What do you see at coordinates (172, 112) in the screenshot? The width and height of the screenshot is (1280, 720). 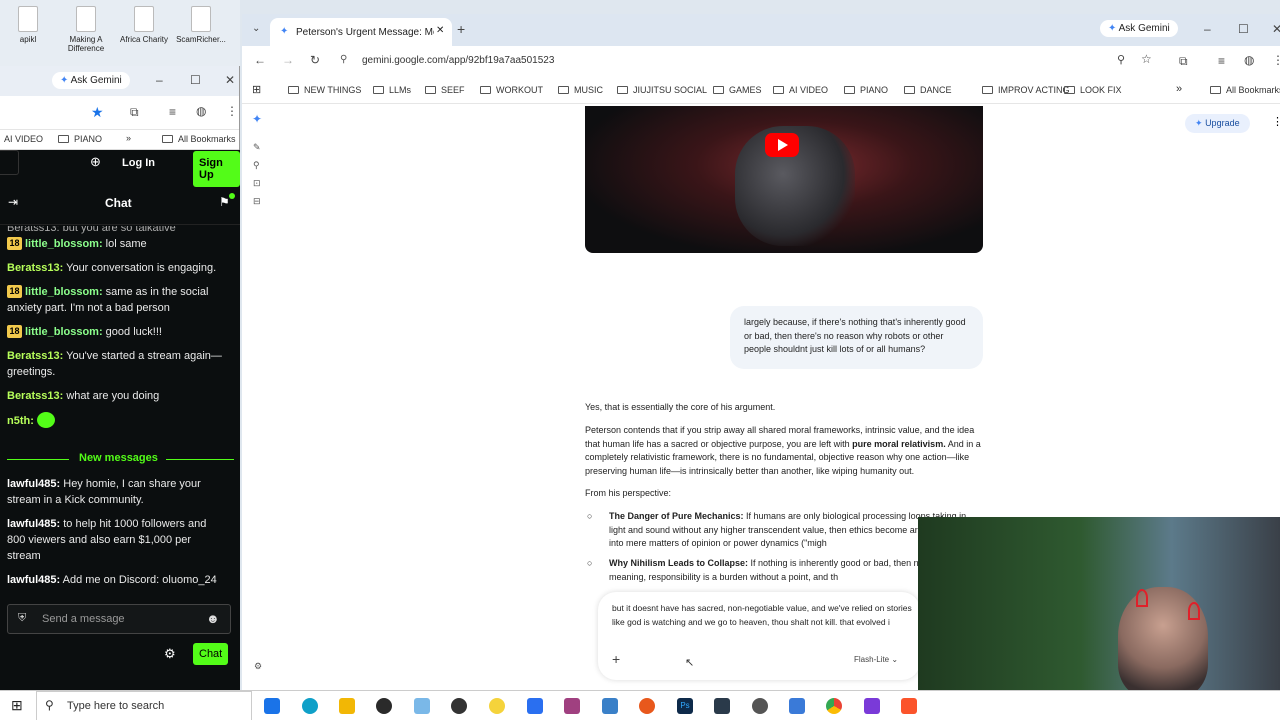 I see `media-icon: ≡` at bounding box center [172, 112].